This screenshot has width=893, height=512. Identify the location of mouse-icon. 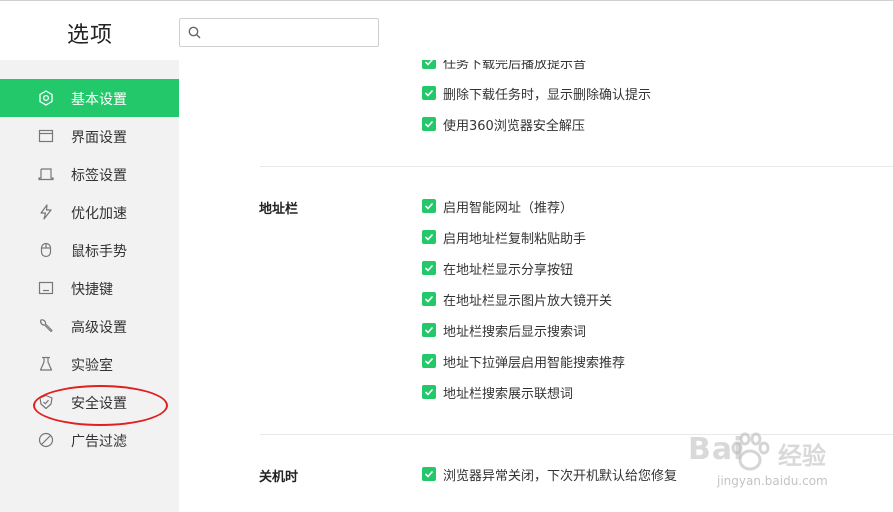
(46, 250).